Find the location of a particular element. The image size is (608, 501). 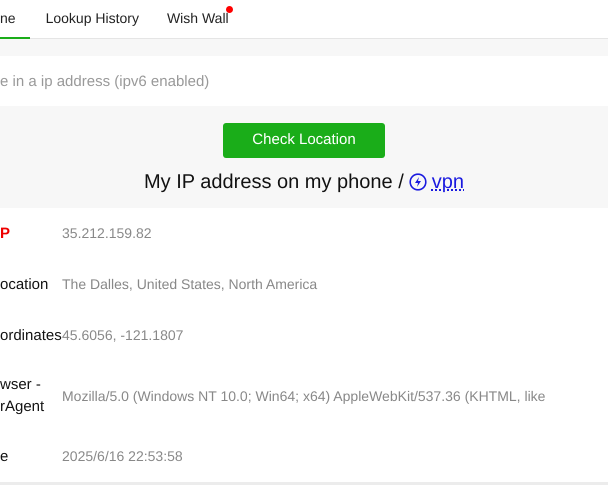

field-value: The Dalles, United States, North America is located at coordinates (190, 284).